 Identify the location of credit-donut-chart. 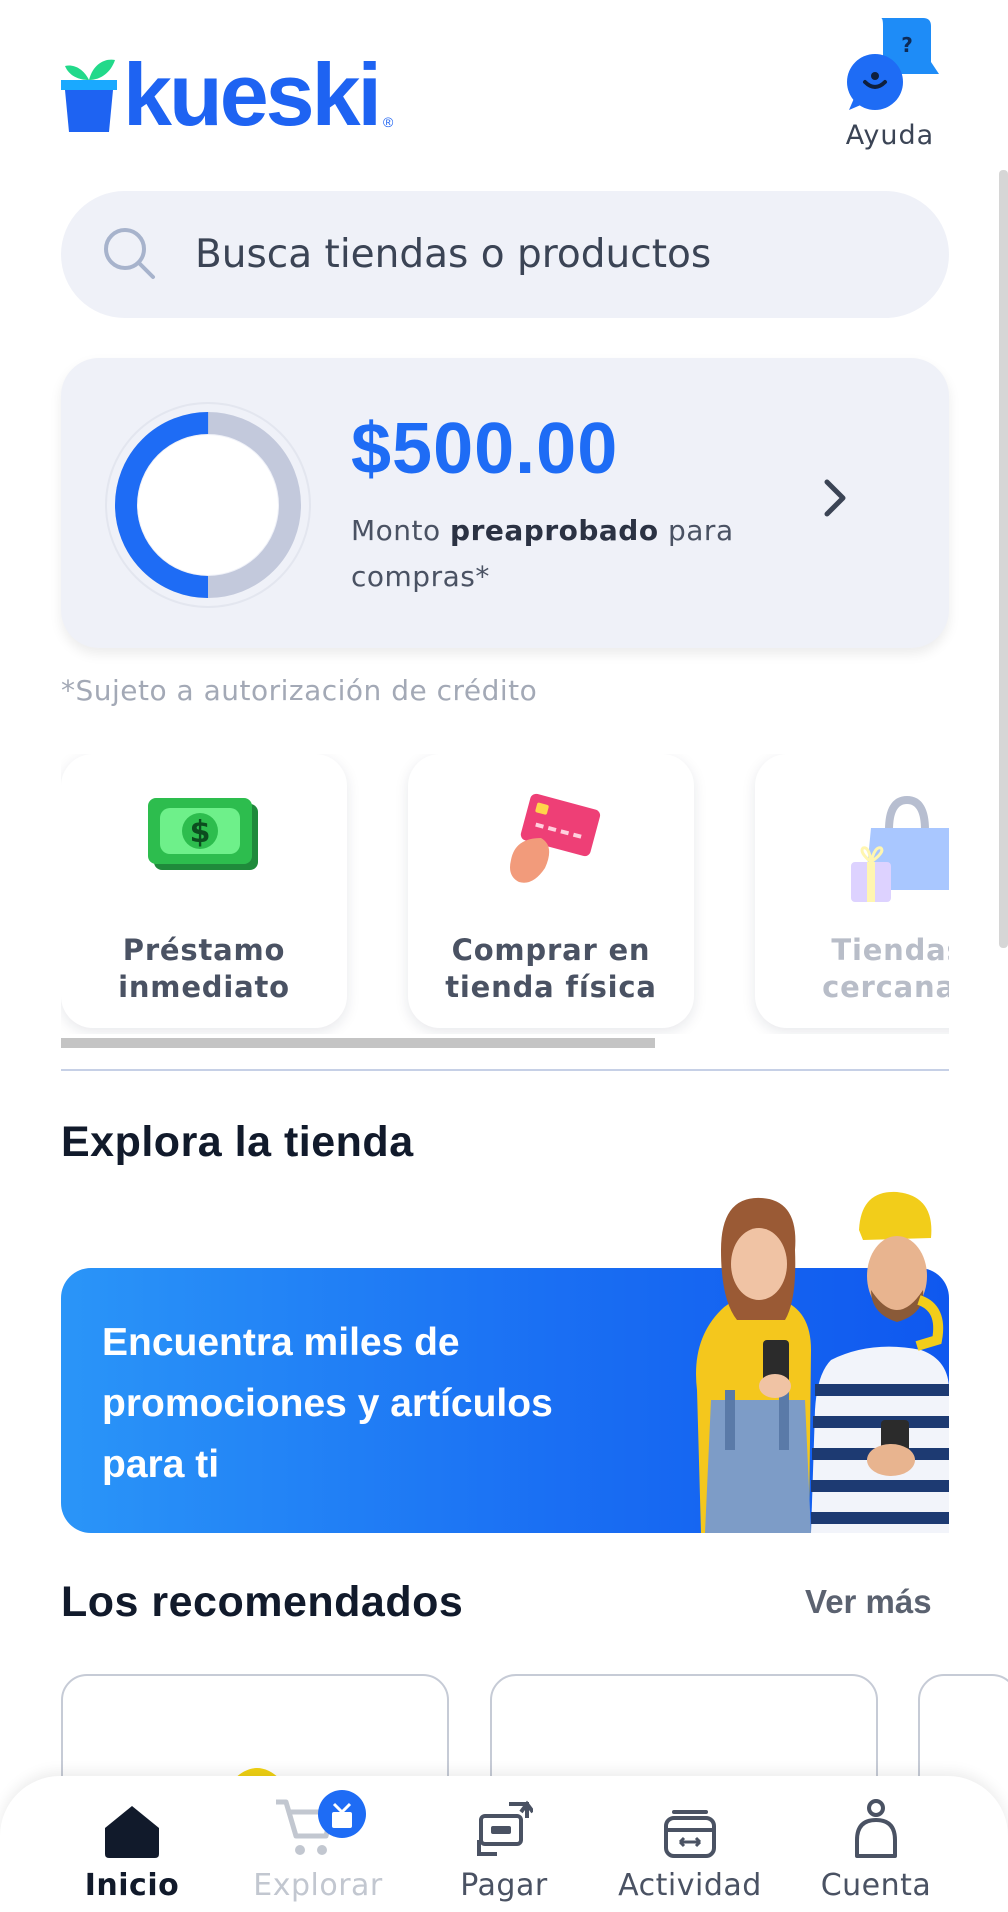
(208, 505).